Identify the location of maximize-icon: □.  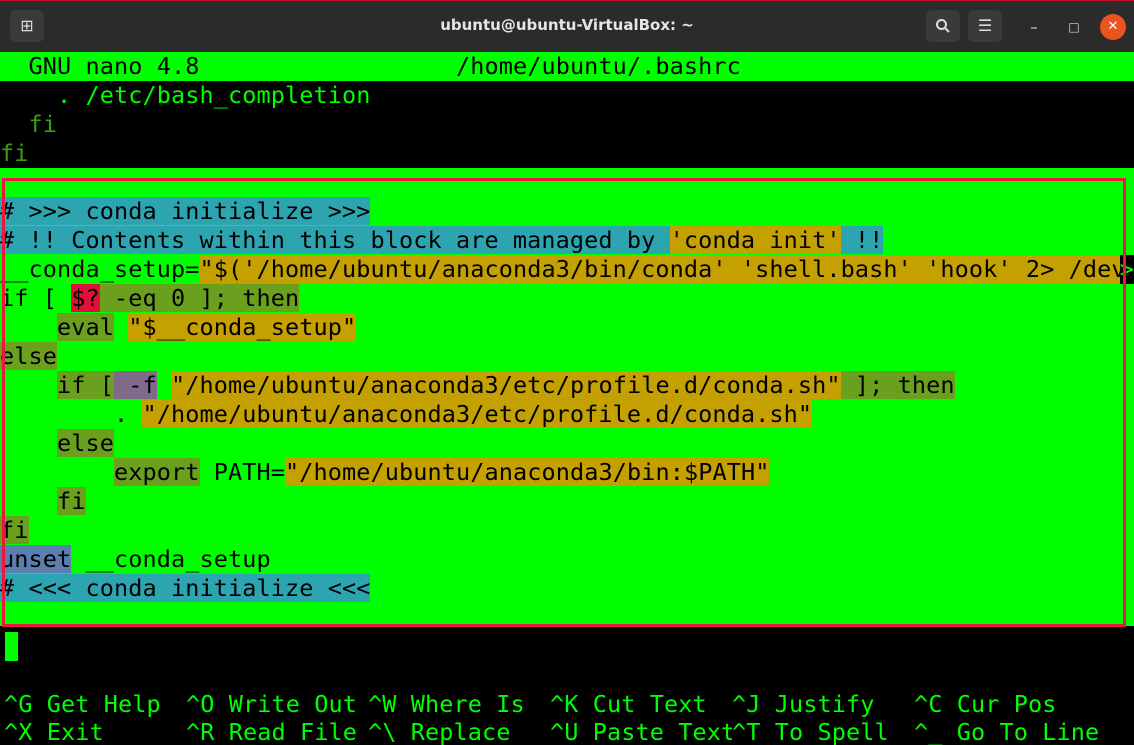
(1074, 27).